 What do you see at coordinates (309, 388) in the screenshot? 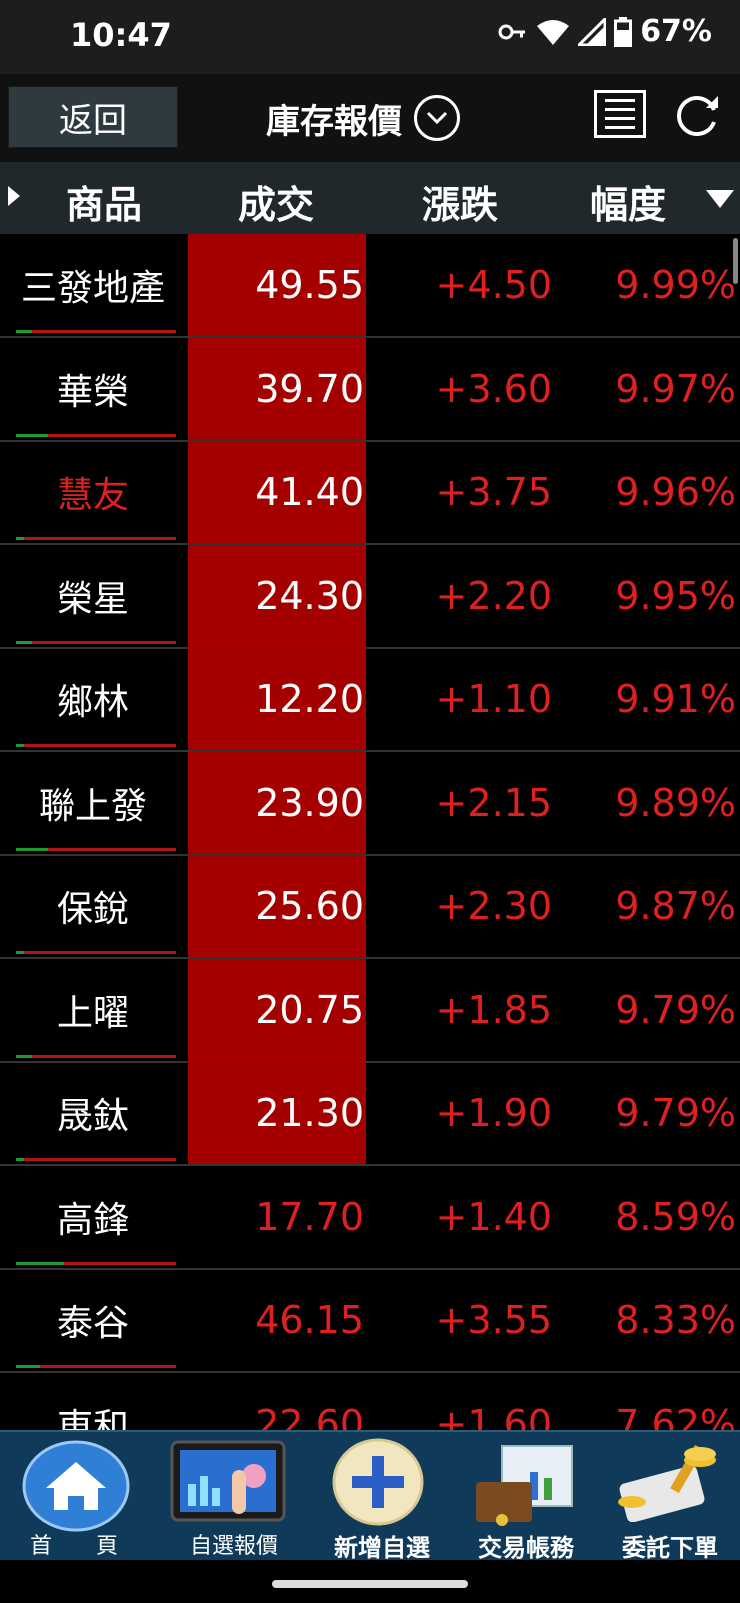
I see `price-value: 39.70` at bounding box center [309, 388].